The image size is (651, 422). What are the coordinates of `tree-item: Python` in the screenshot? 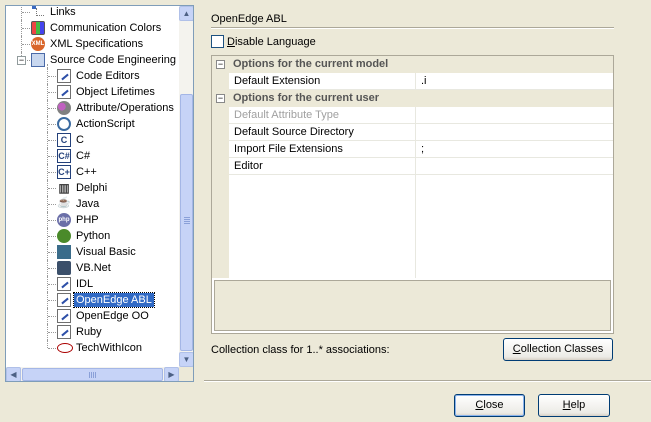 It's located at (92, 236).